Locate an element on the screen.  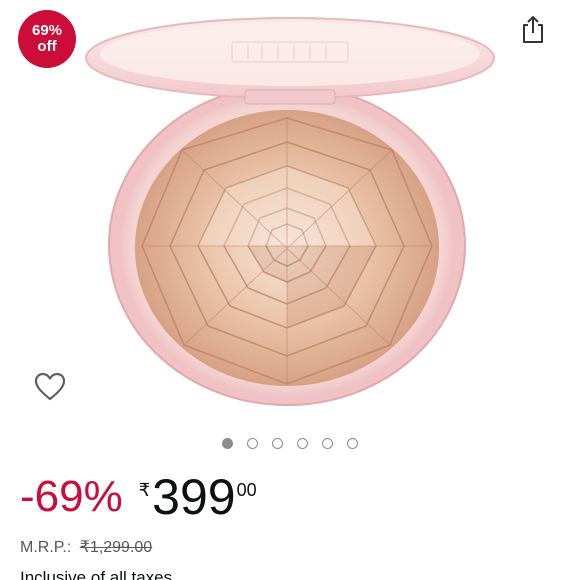
price-whole: 399 is located at coordinates (194, 497).